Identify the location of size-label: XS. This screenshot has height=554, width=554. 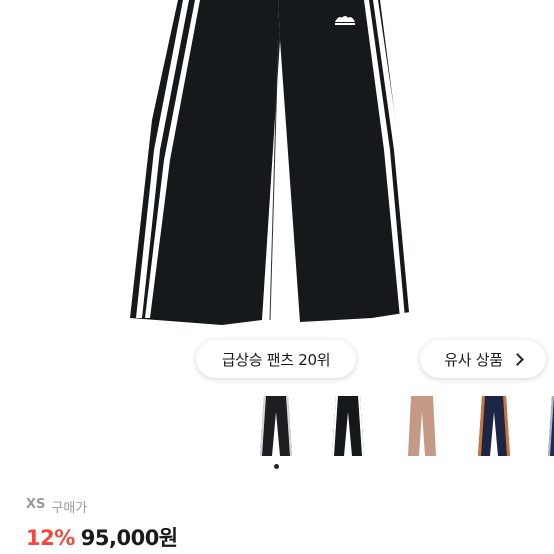
(36, 504).